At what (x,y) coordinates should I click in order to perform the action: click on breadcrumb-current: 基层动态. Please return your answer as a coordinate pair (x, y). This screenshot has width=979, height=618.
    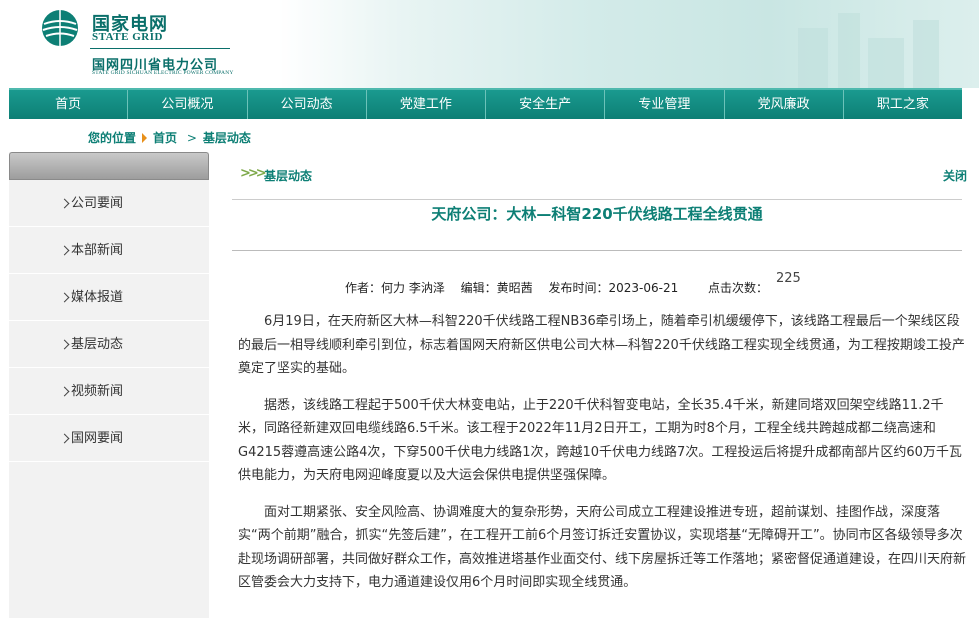
    Looking at the image, I should click on (227, 137).